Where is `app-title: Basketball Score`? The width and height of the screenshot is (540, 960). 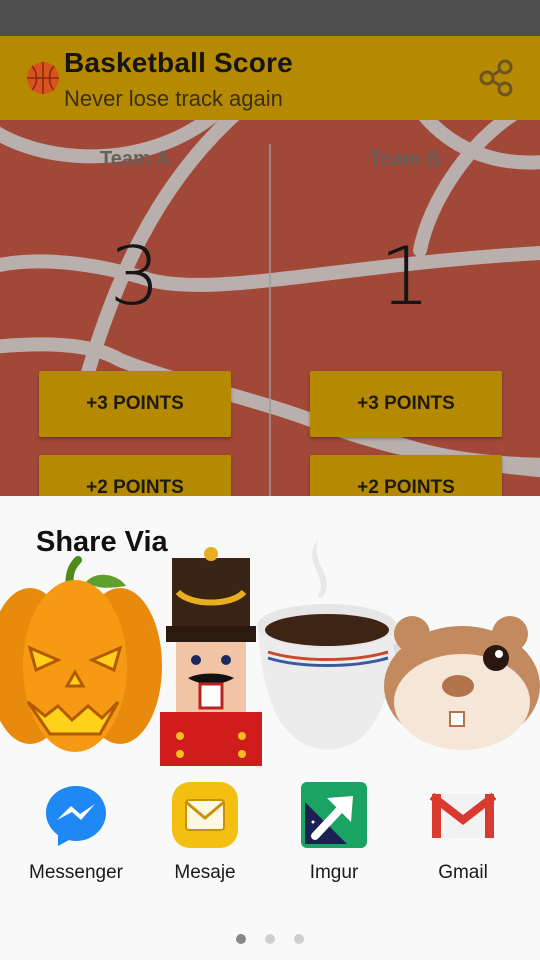
app-title: Basketball Score is located at coordinates (178, 62).